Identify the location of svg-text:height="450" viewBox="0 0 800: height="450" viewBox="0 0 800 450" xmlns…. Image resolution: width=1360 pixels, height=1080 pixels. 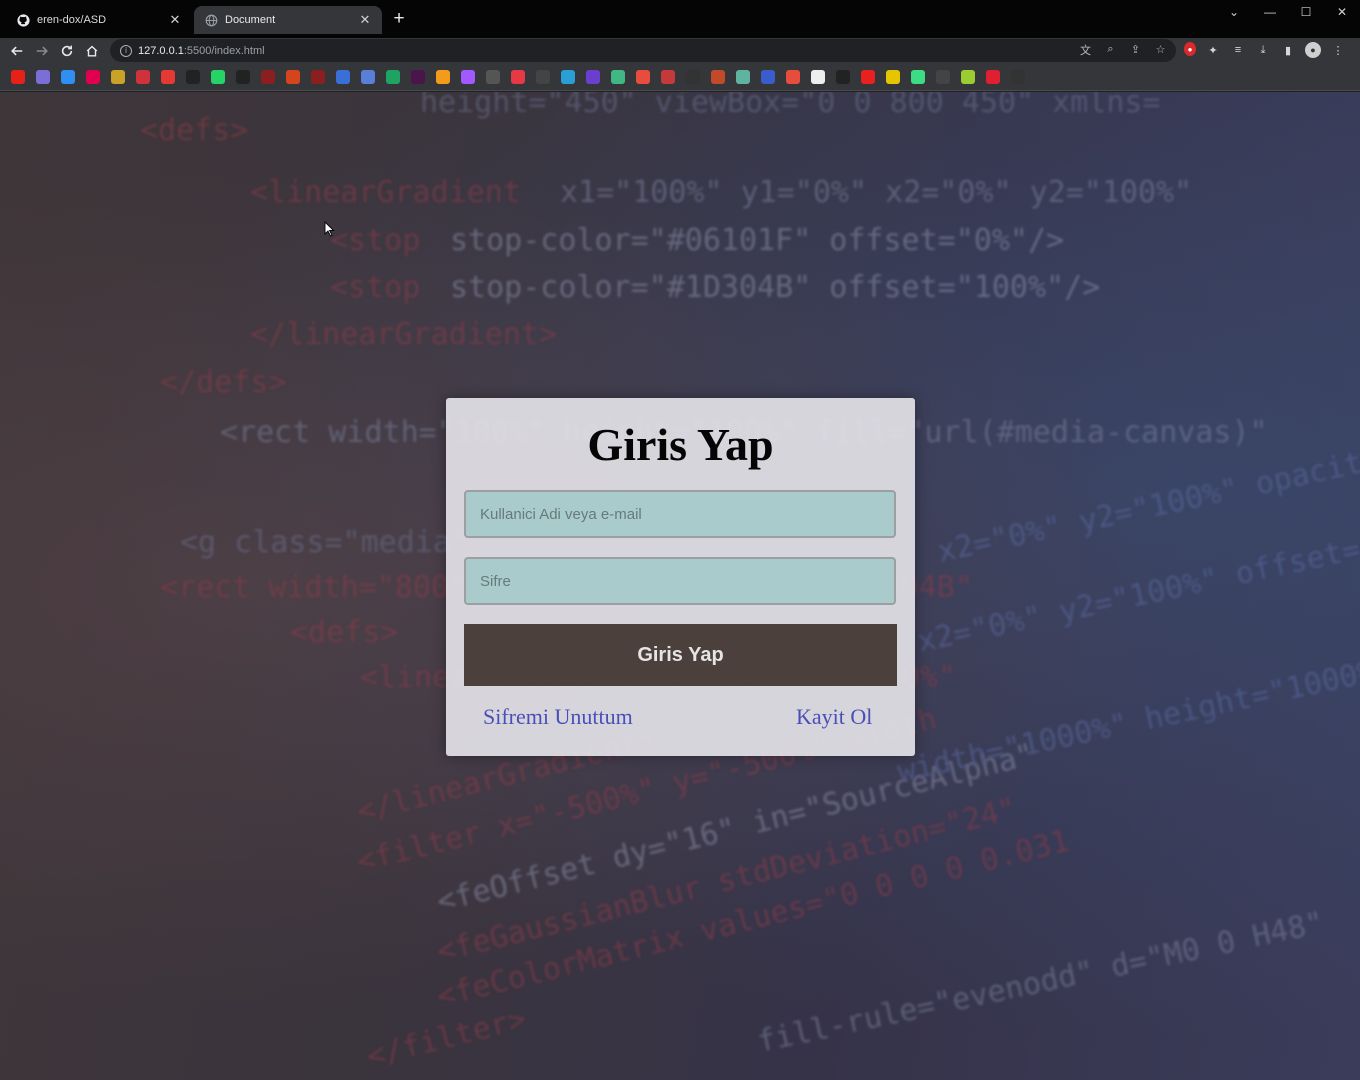
(790, 106).